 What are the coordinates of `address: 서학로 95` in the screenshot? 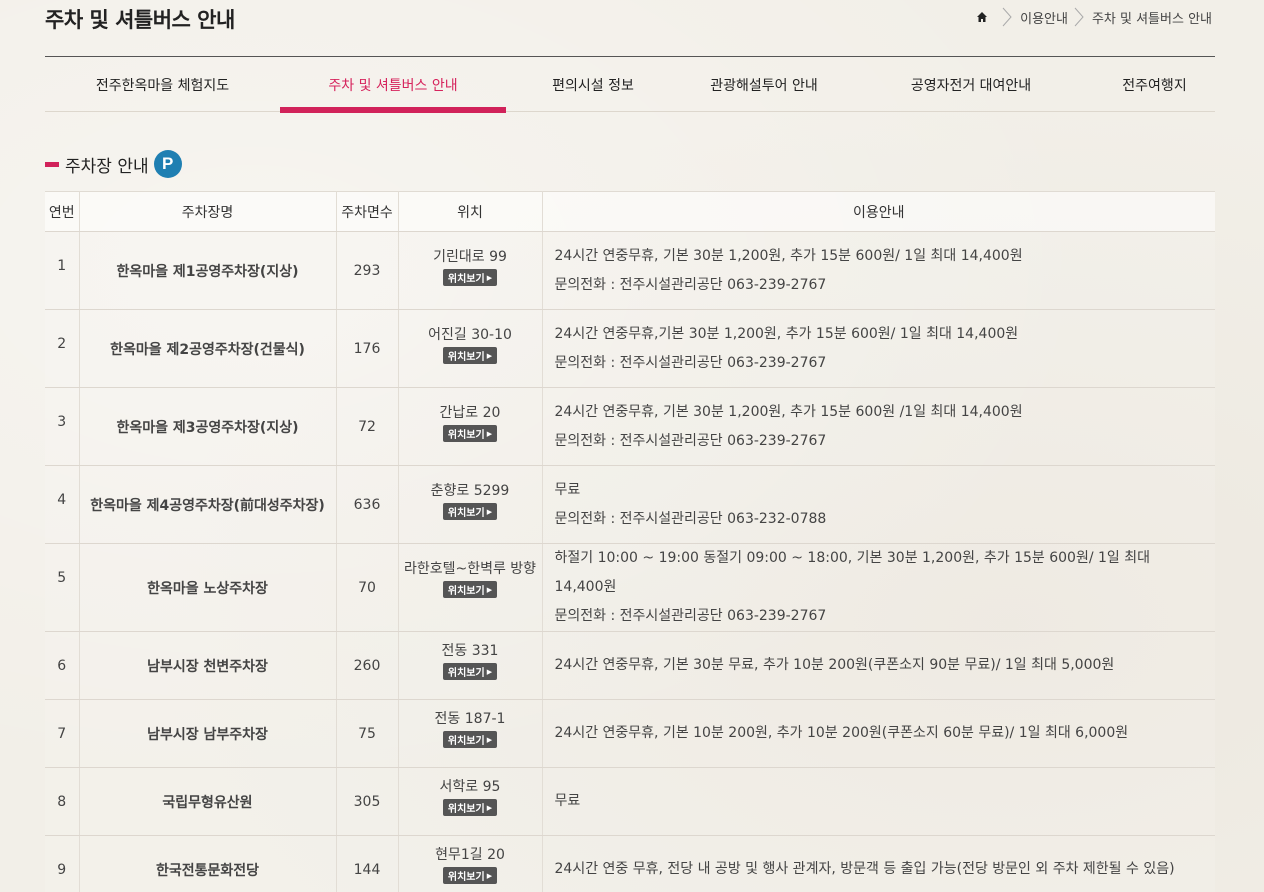 It's located at (470, 787).